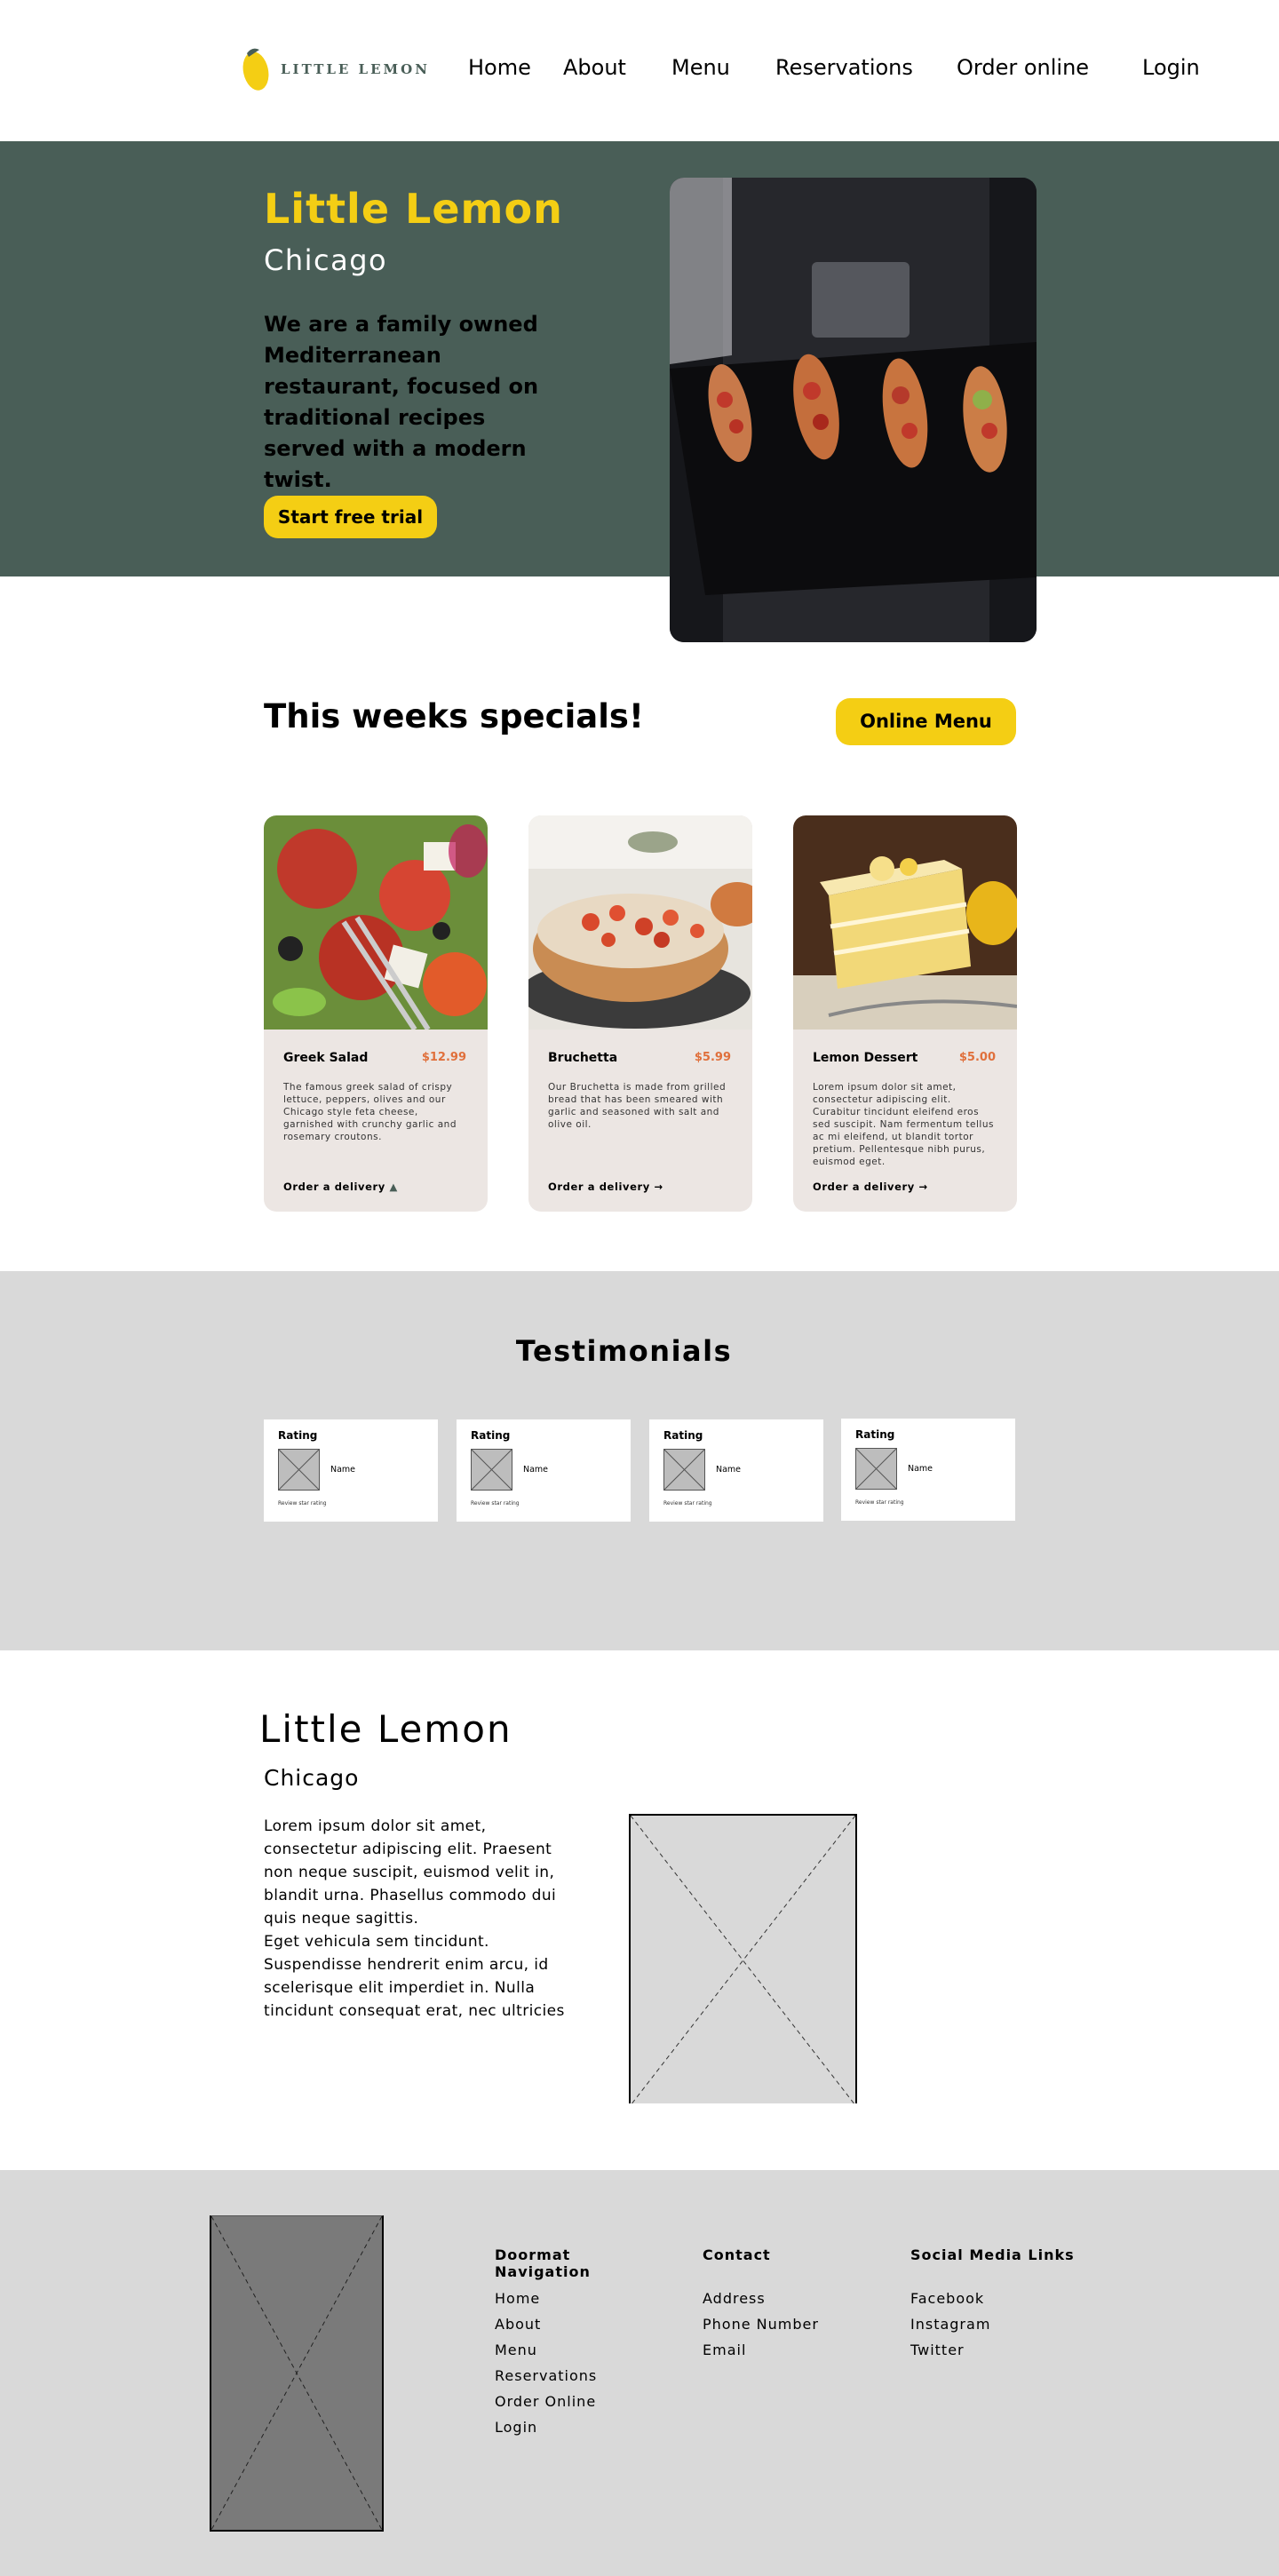  I want to click on hero-title: Little Lemon, so click(413, 209).